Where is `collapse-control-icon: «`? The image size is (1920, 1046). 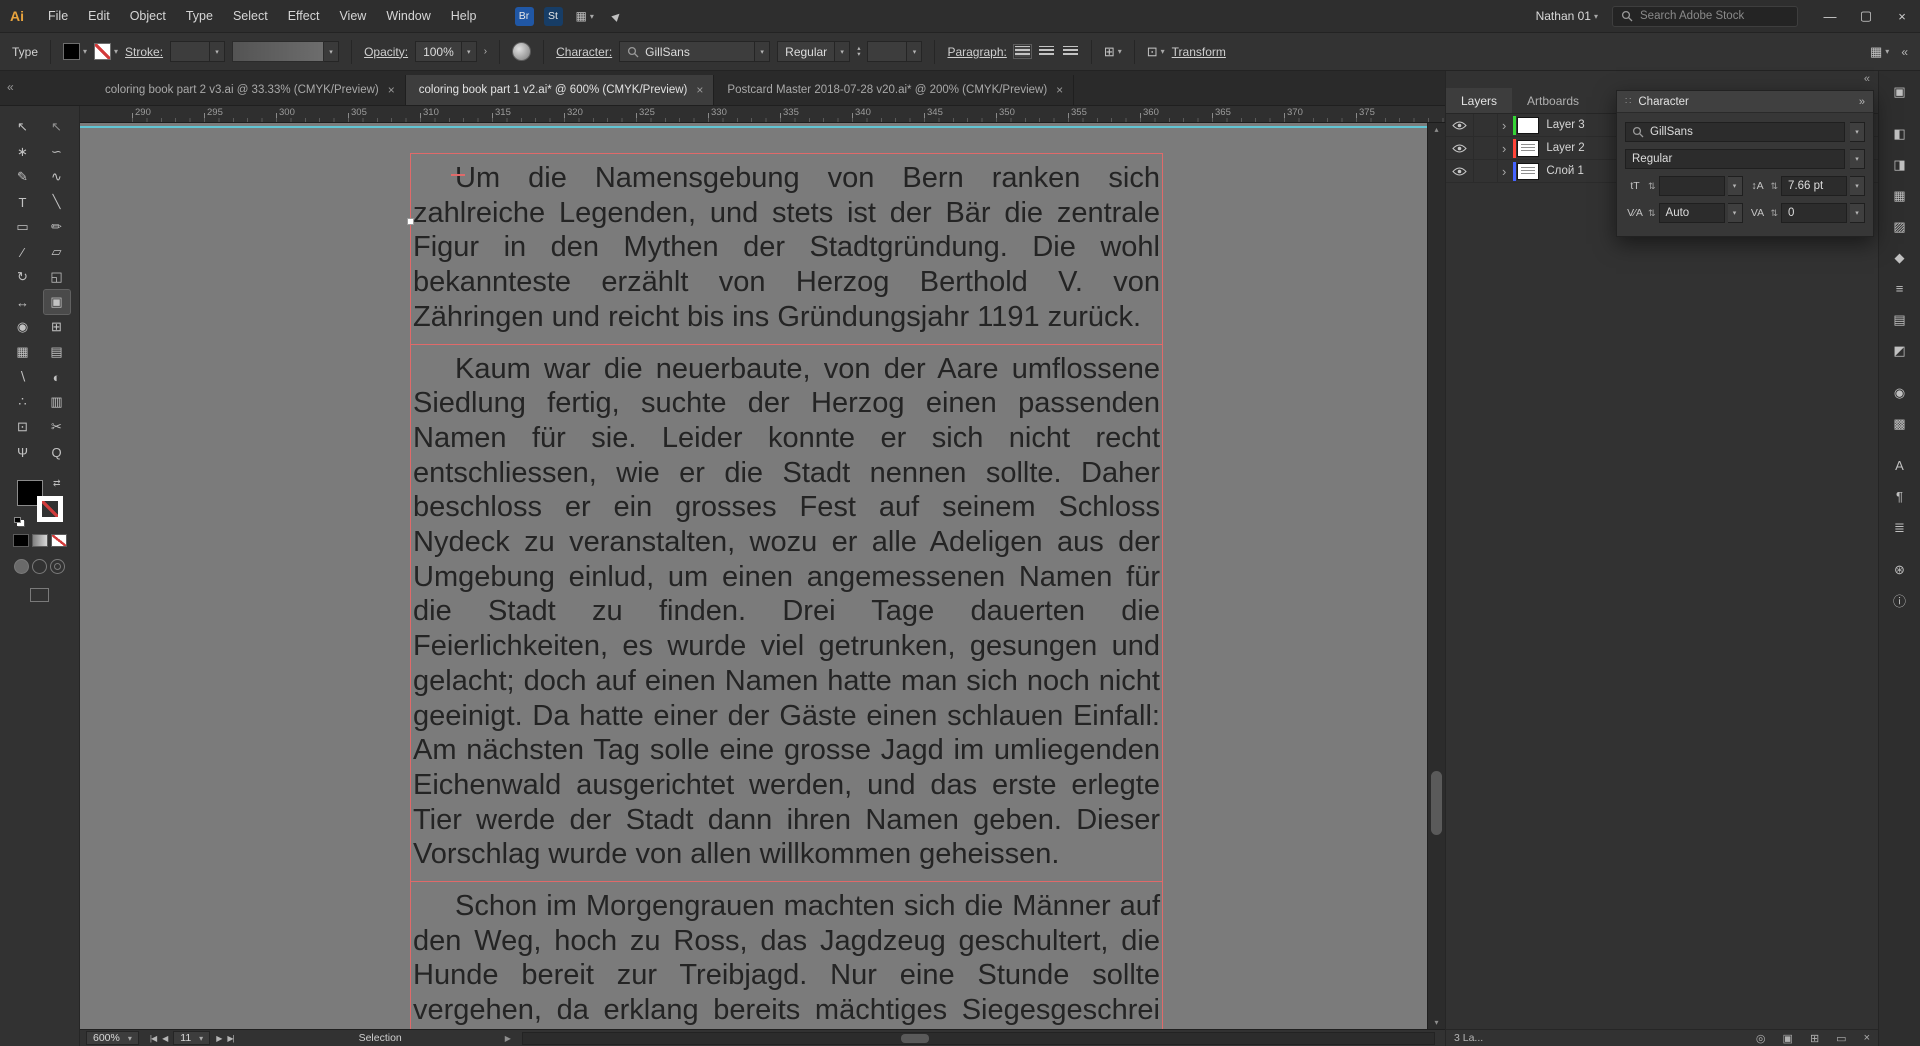
collapse-control-icon: « is located at coordinates (1904, 52).